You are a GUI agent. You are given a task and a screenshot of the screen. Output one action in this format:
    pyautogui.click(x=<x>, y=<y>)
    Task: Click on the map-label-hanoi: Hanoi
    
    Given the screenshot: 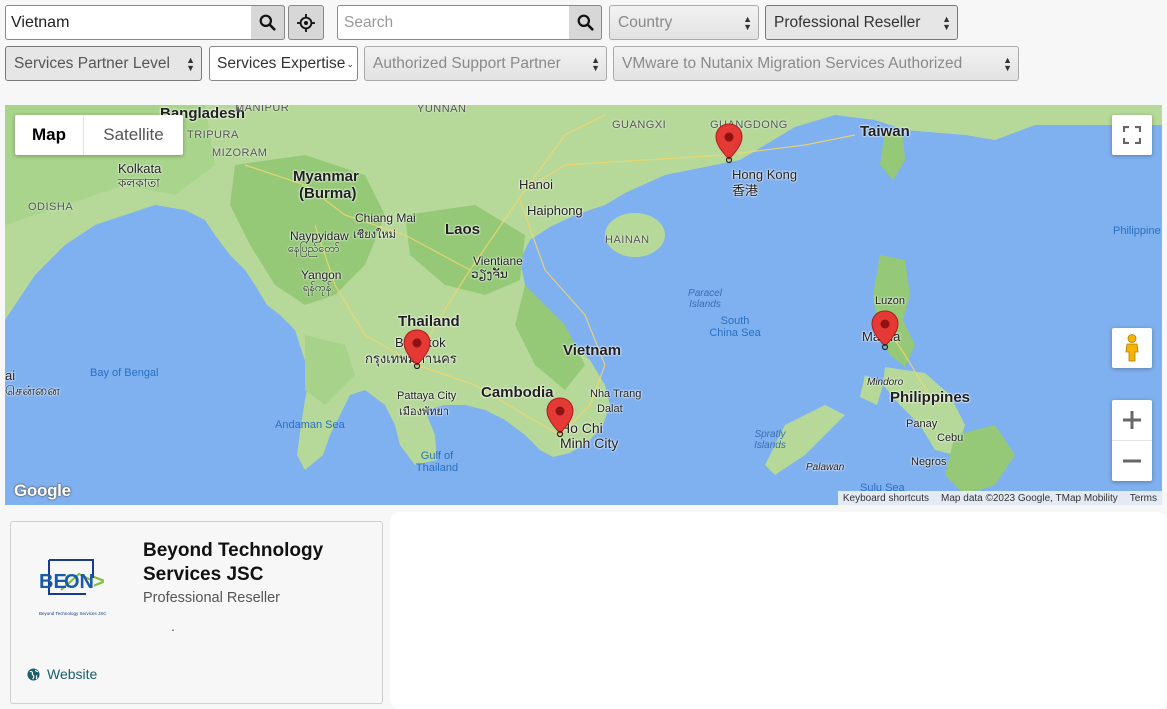 What is the action you would take?
    pyautogui.click(x=536, y=184)
    